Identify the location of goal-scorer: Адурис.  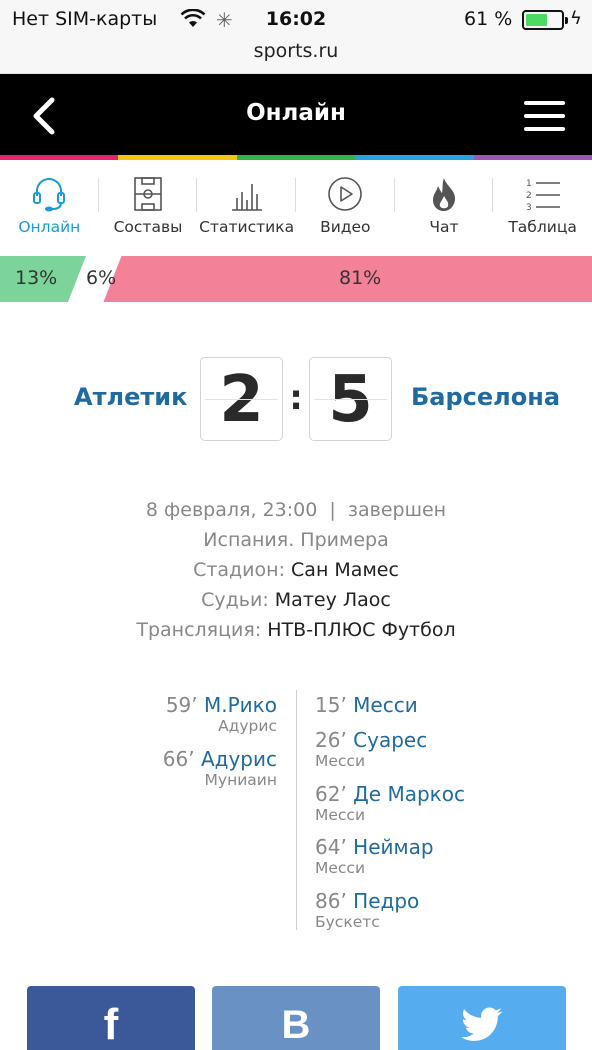
(239, 759).